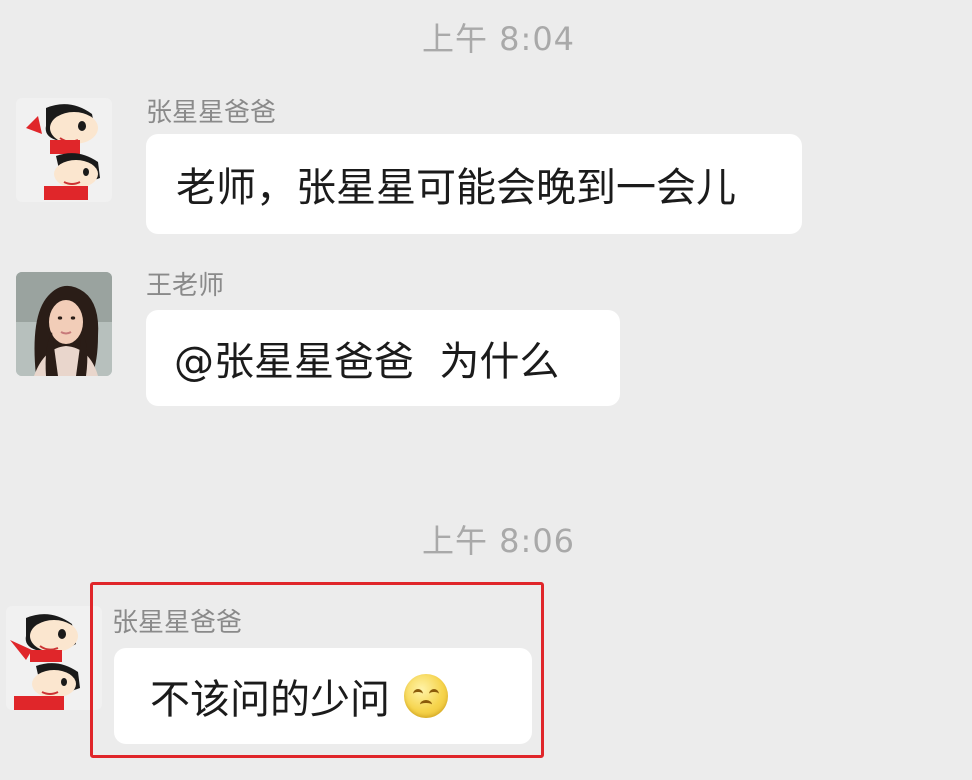  What do you see at coordinates (456, 188) in the screenshot?
I see `message-text: 老师，张星星可能会晚到一会儿` at bounding box center [456, 188].